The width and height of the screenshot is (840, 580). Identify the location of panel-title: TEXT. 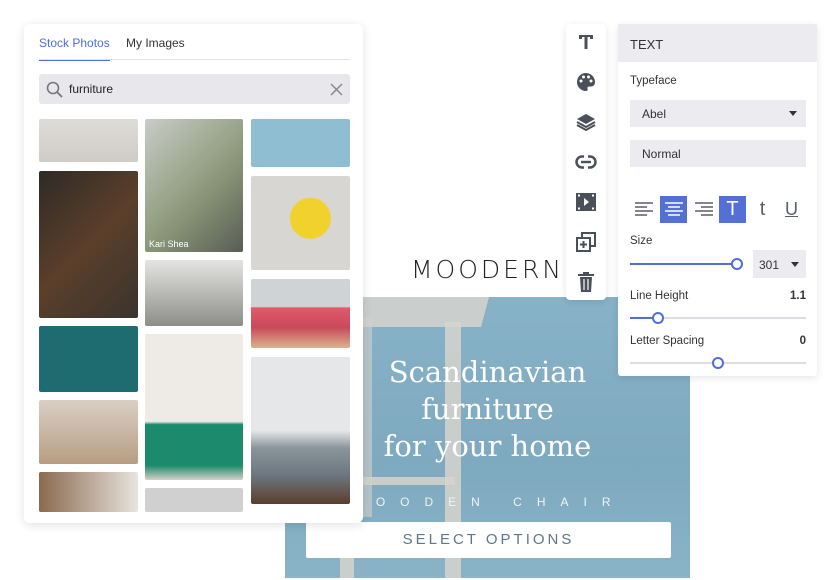
(717, 43).